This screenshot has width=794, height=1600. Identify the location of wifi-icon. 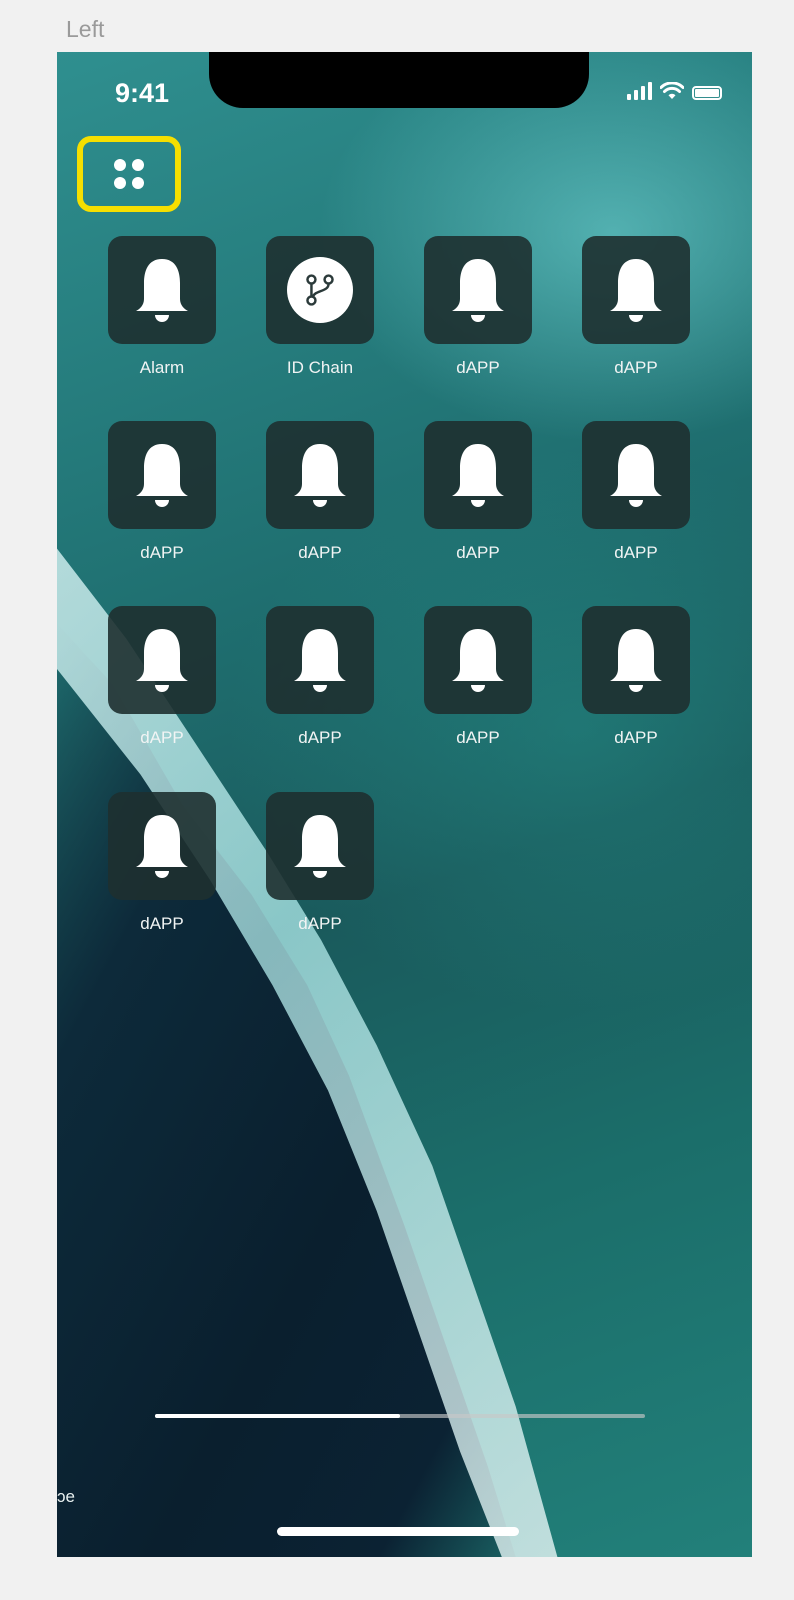
(672, 90).